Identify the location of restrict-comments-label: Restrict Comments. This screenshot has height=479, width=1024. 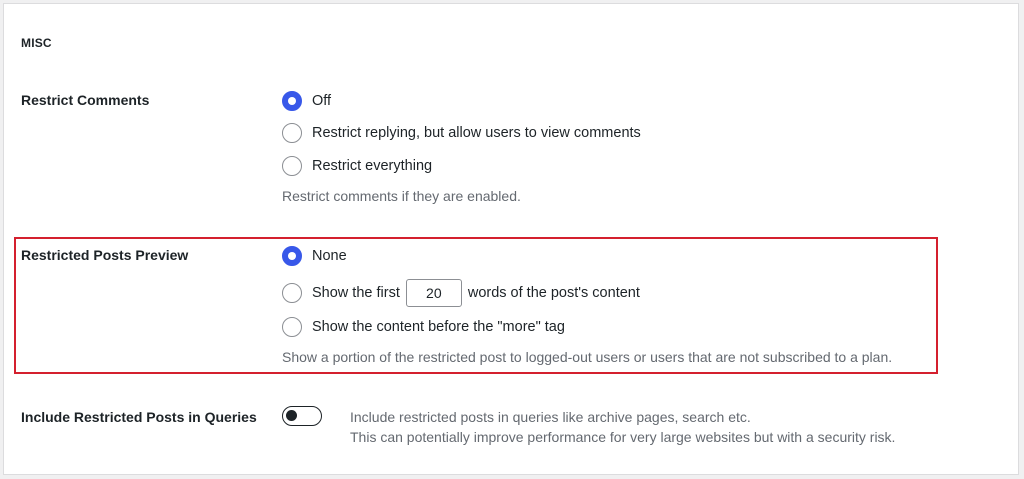
(85, 100).